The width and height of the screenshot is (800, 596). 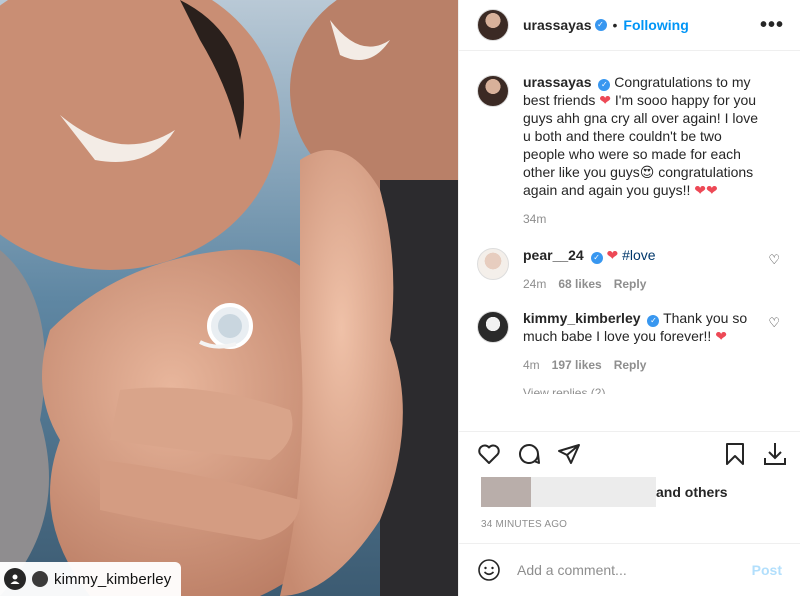 What do you see at coordinates (593, 492) in the screenshot?
I see `redacted-liker-name` at bounding box center [593, 492].